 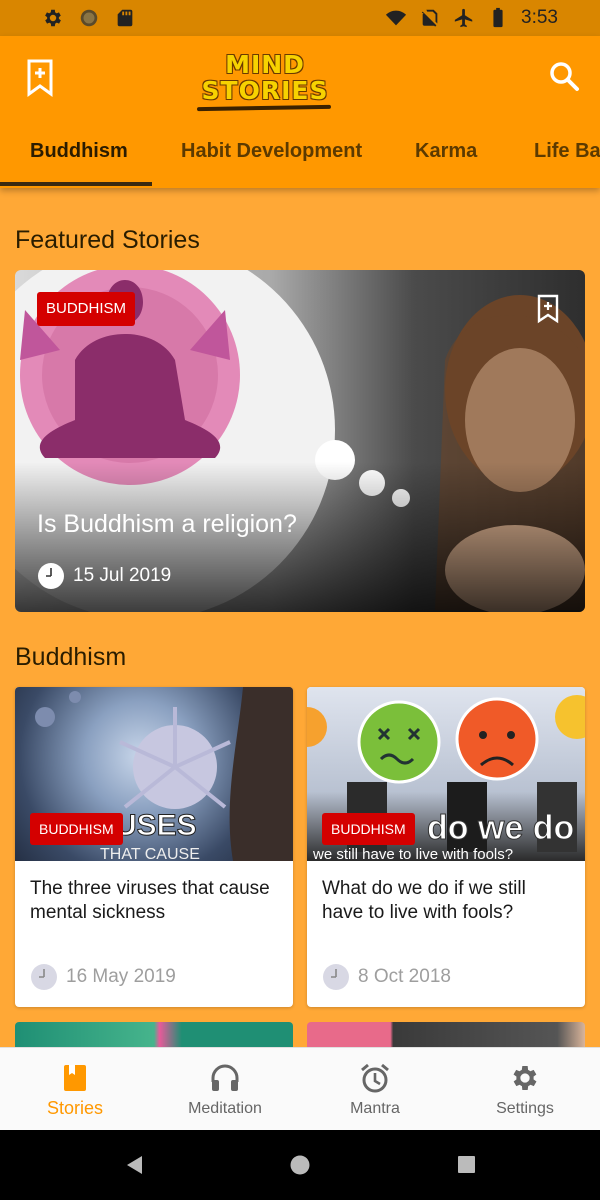 I want to click on svg-text: THAT CAUSE, so click(x=150, y=853).